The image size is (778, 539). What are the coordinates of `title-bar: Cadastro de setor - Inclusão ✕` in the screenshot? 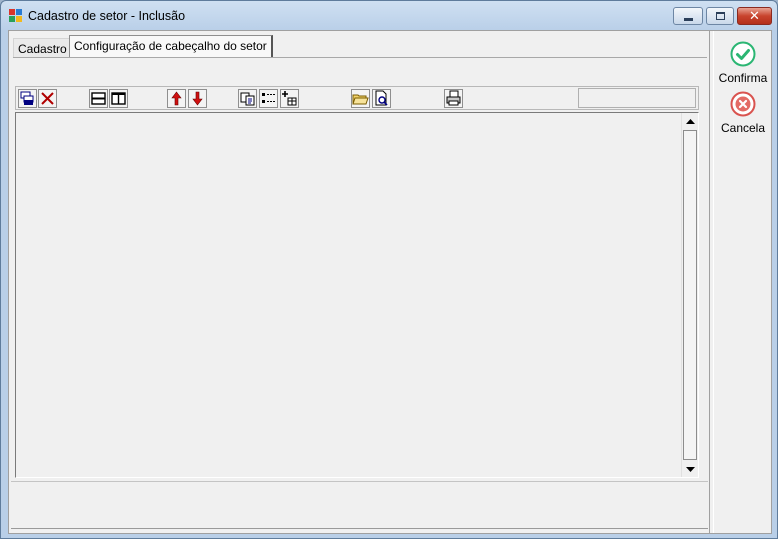 It's located at (389, 16).